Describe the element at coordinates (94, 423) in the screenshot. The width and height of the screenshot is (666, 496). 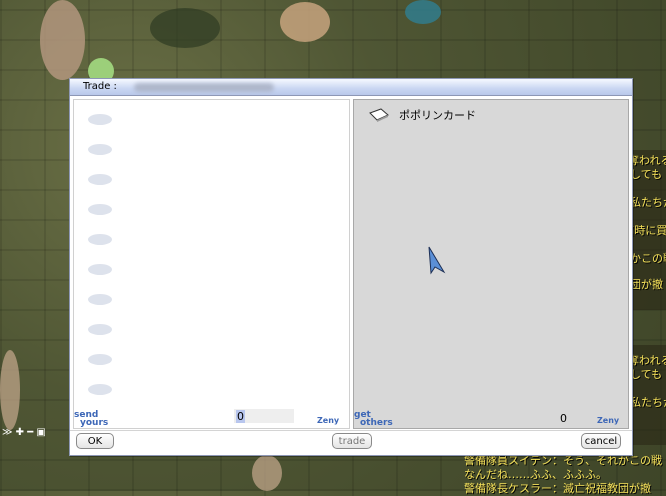
I see `yours-label: yours` at that location.